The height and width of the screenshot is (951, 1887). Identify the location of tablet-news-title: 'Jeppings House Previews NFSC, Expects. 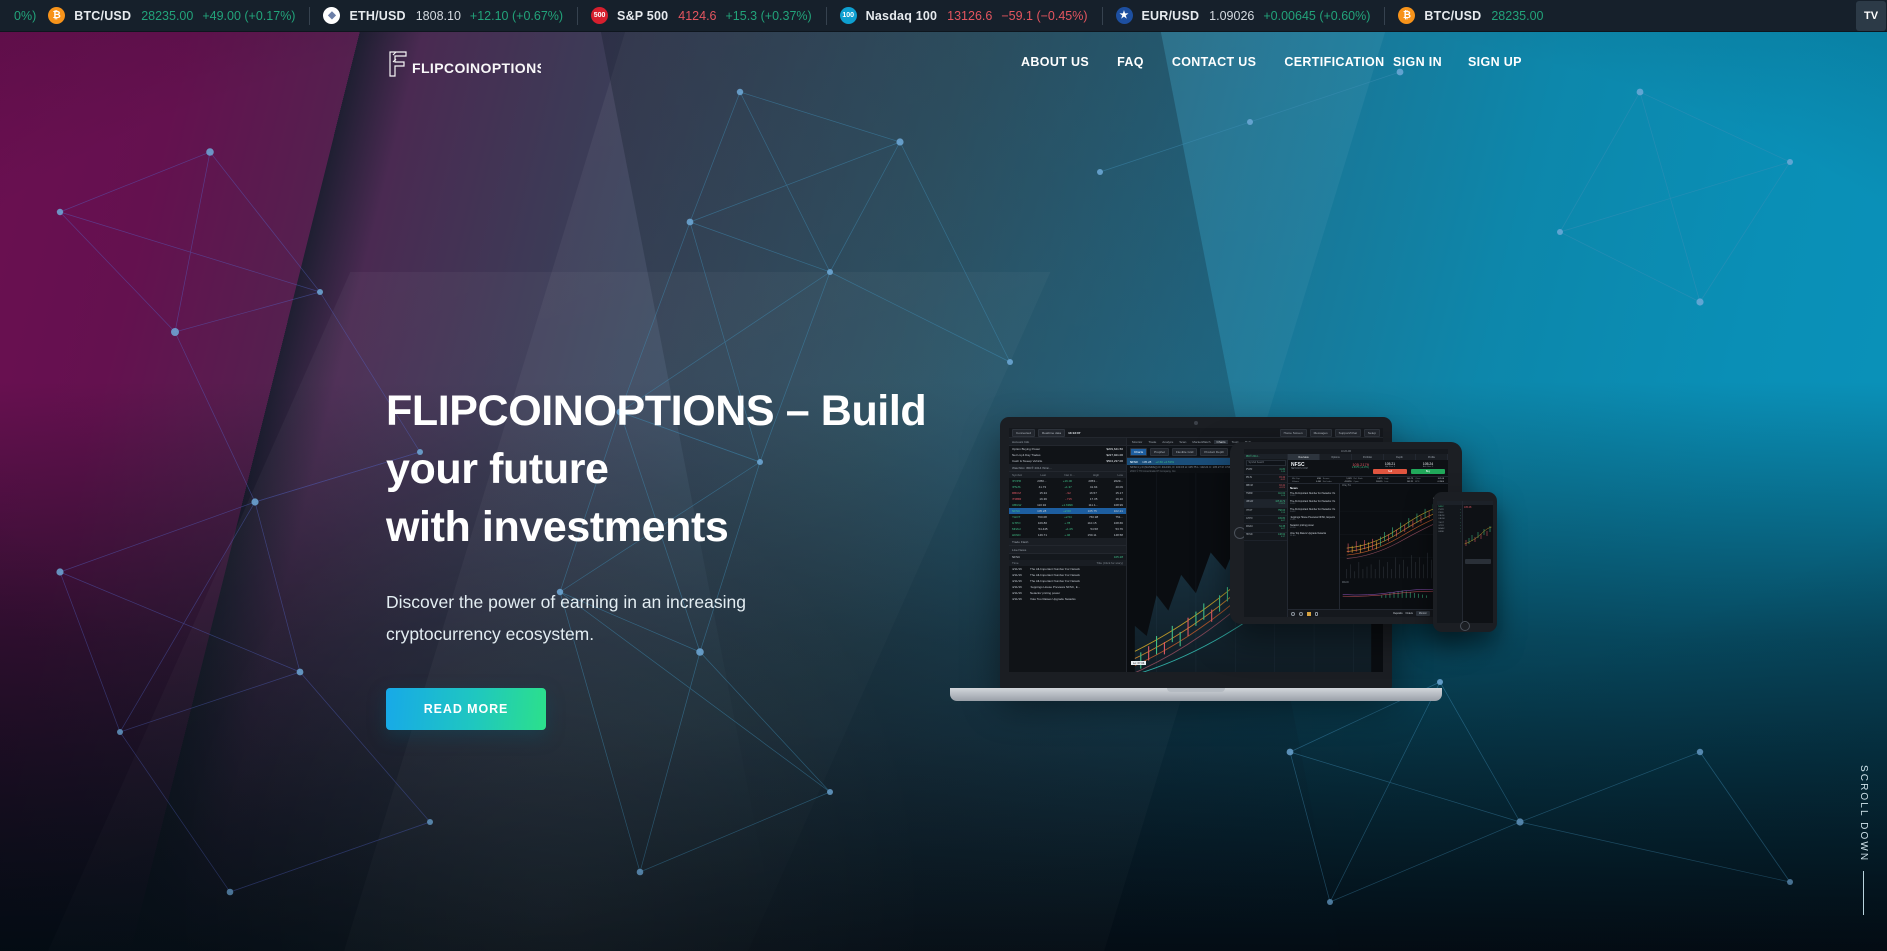
(1312, 517).